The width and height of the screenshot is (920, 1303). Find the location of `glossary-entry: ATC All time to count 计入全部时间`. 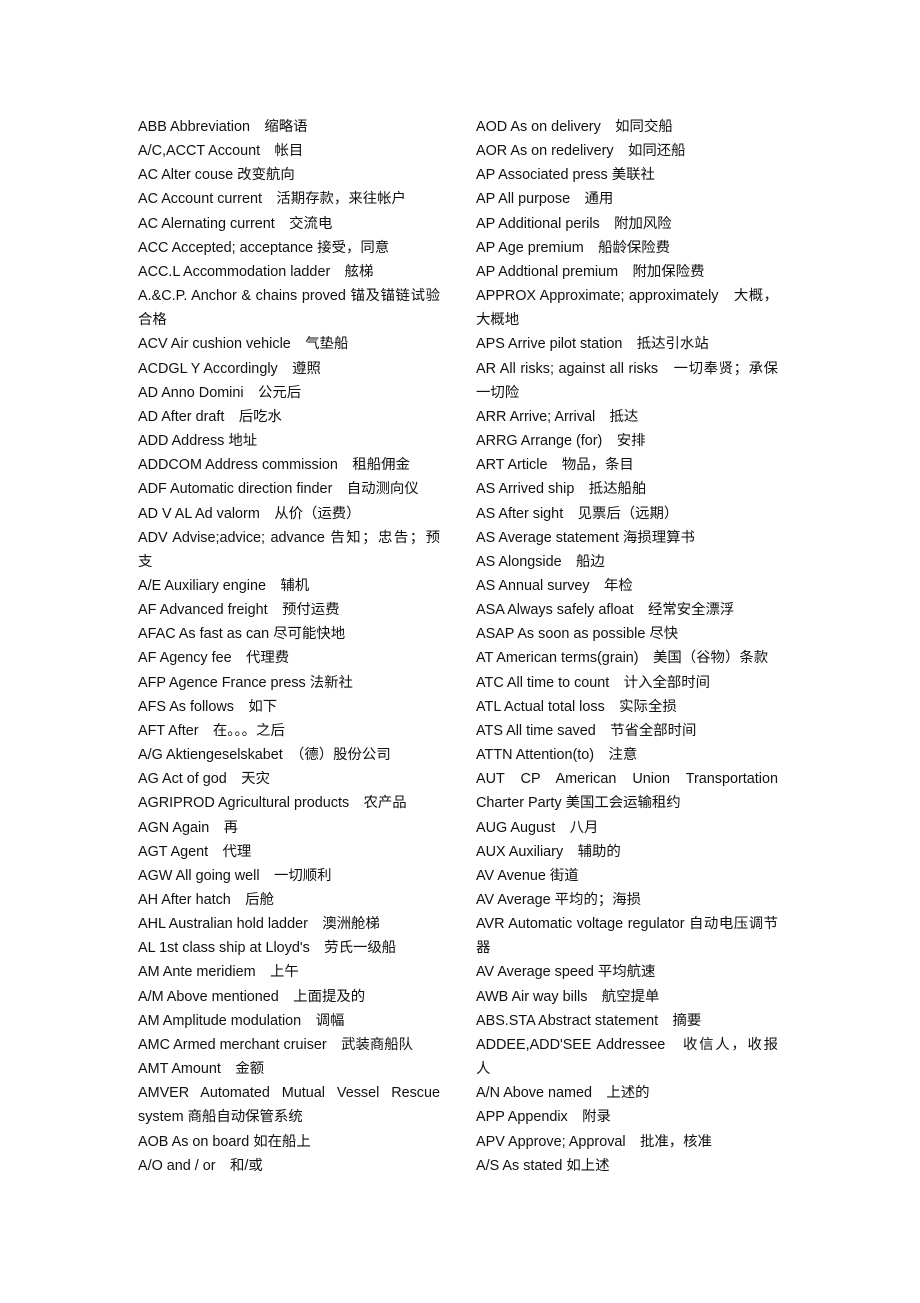

glossary-entry: ATC All time to count 计入全部时间 is located at coordinates (593, 682).